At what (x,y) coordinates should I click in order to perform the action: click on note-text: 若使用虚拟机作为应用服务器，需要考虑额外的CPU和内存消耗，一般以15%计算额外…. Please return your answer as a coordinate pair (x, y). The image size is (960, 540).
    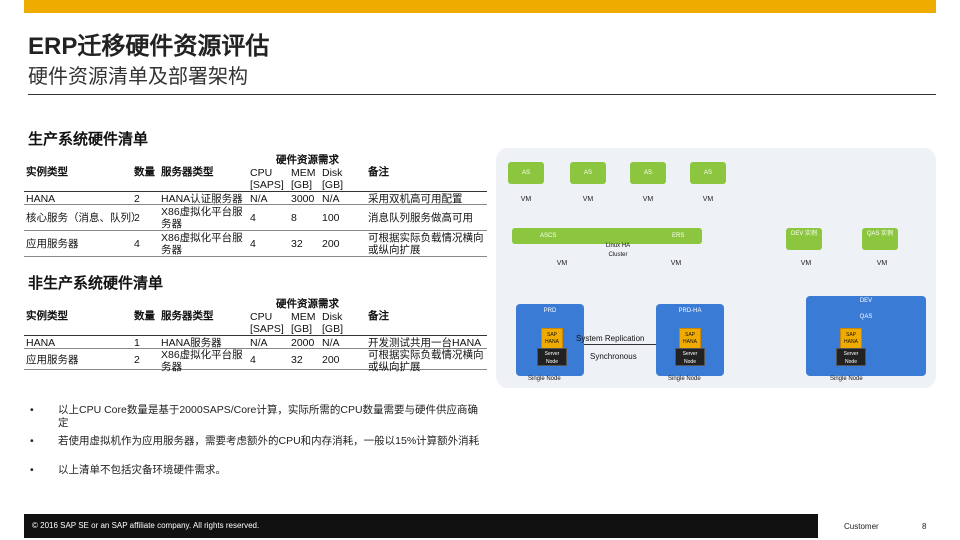
    Looking at the image, I should click on (269, 441).